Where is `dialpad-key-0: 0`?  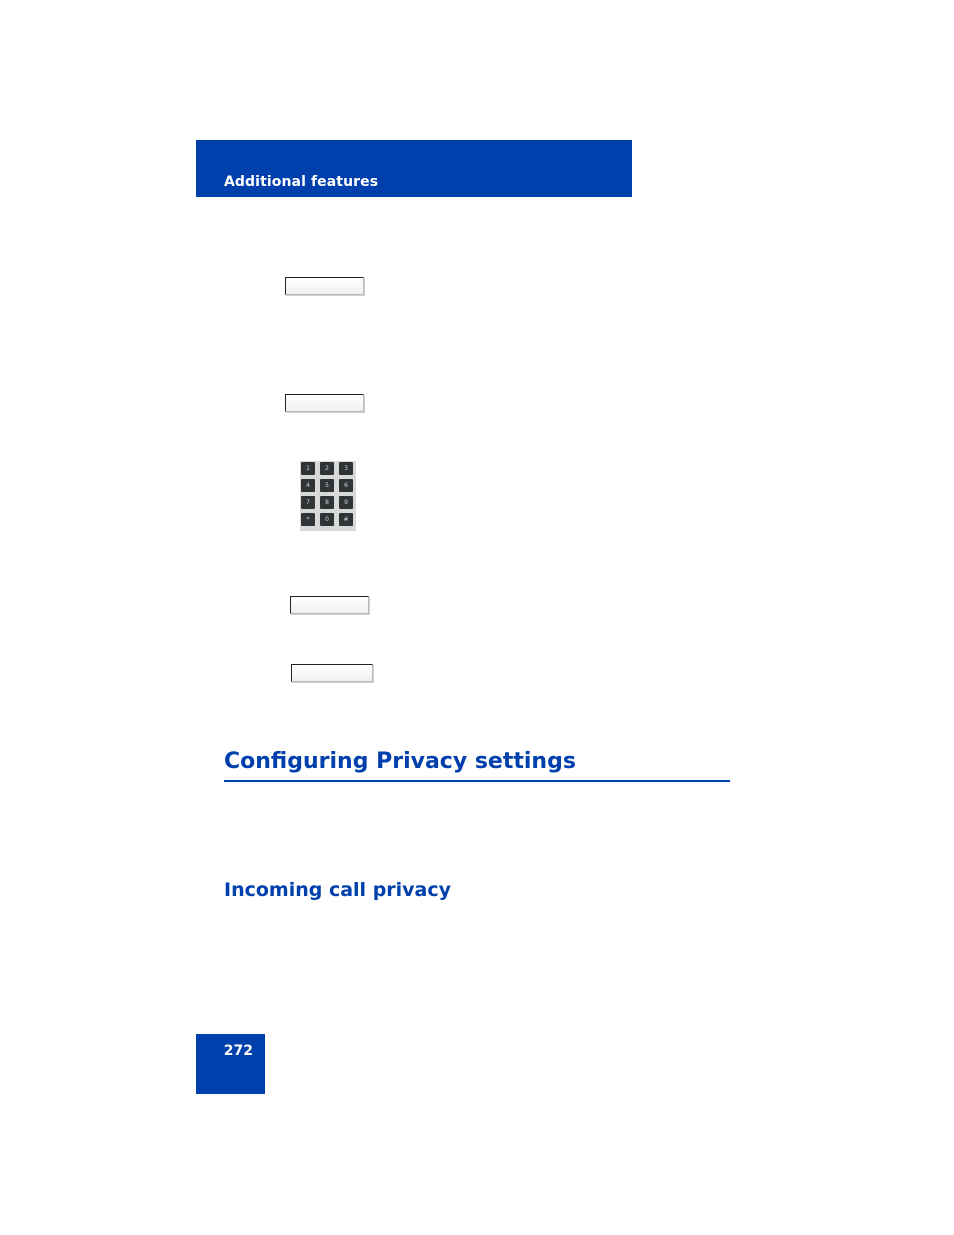
dialpad-key-0: 0 is located at coordinates (327, 519).